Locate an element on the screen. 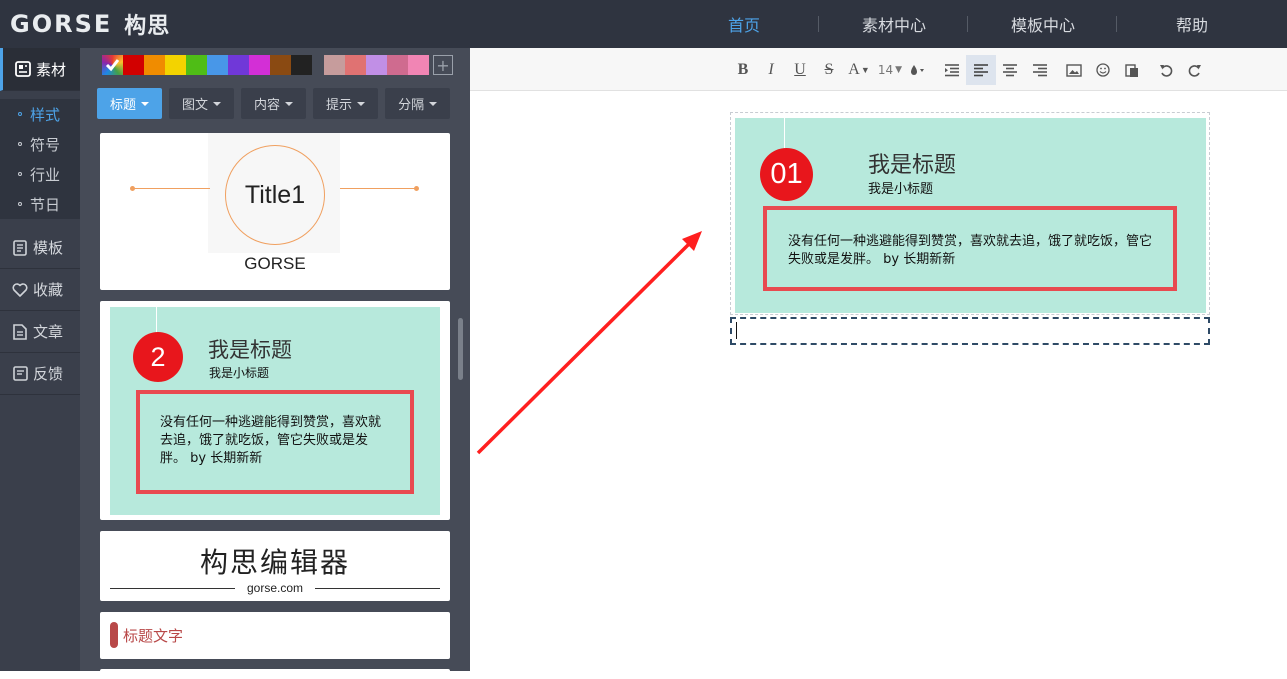  sidebar-sub-label: 样式 is located at coordinates (45, 114).